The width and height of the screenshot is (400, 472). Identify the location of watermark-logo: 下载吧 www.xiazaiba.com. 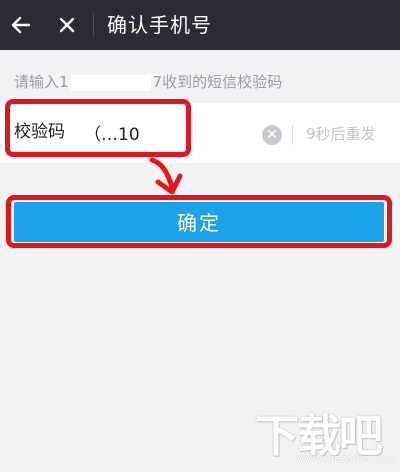
(326, 434).